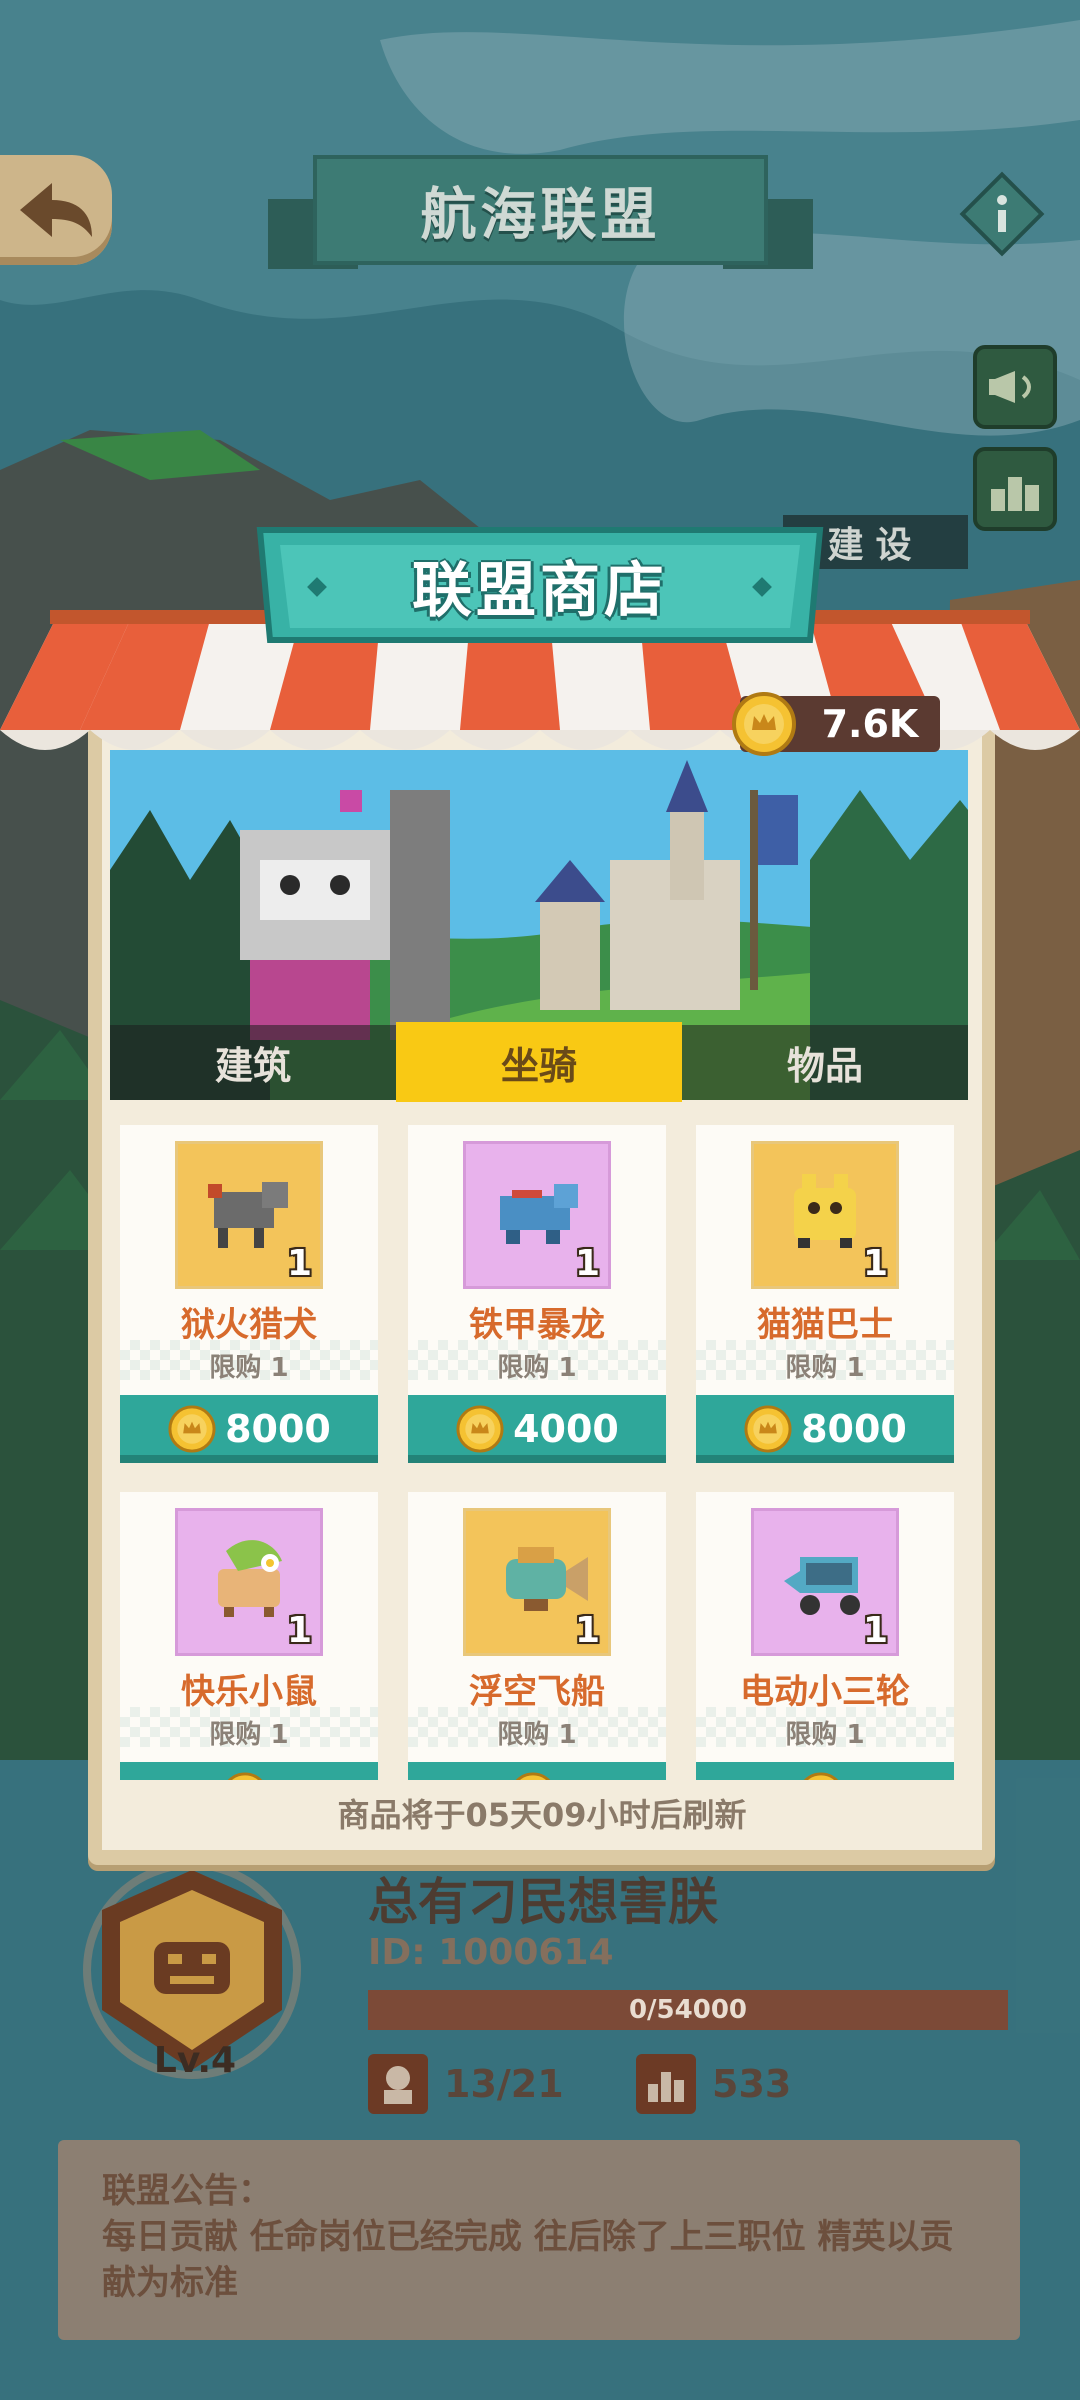  I want to click on info-button, so click(1002, 214).